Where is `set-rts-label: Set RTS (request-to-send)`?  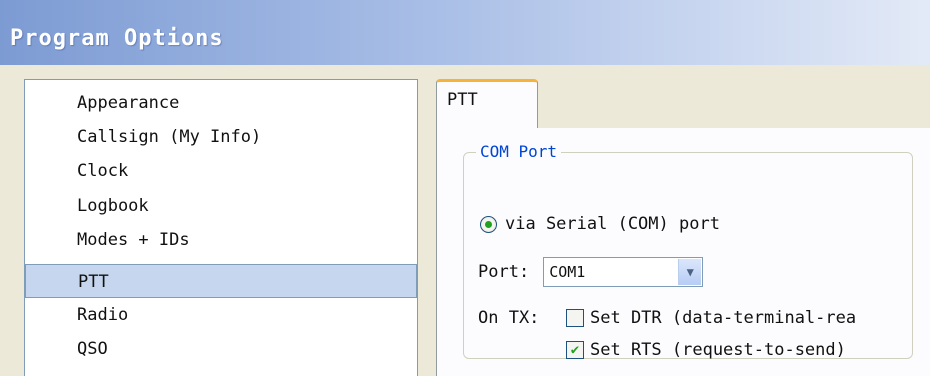
set-rts-label: Set RTS (request-to-send) is located at coordinates (718, 350).